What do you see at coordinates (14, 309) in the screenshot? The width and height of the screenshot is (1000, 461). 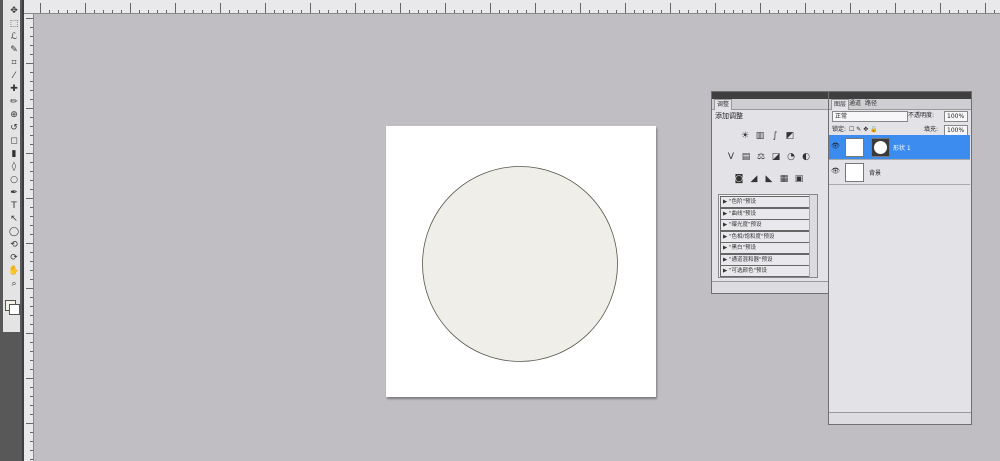 I see `background-color-swatch` at bounding box center [14, 309].